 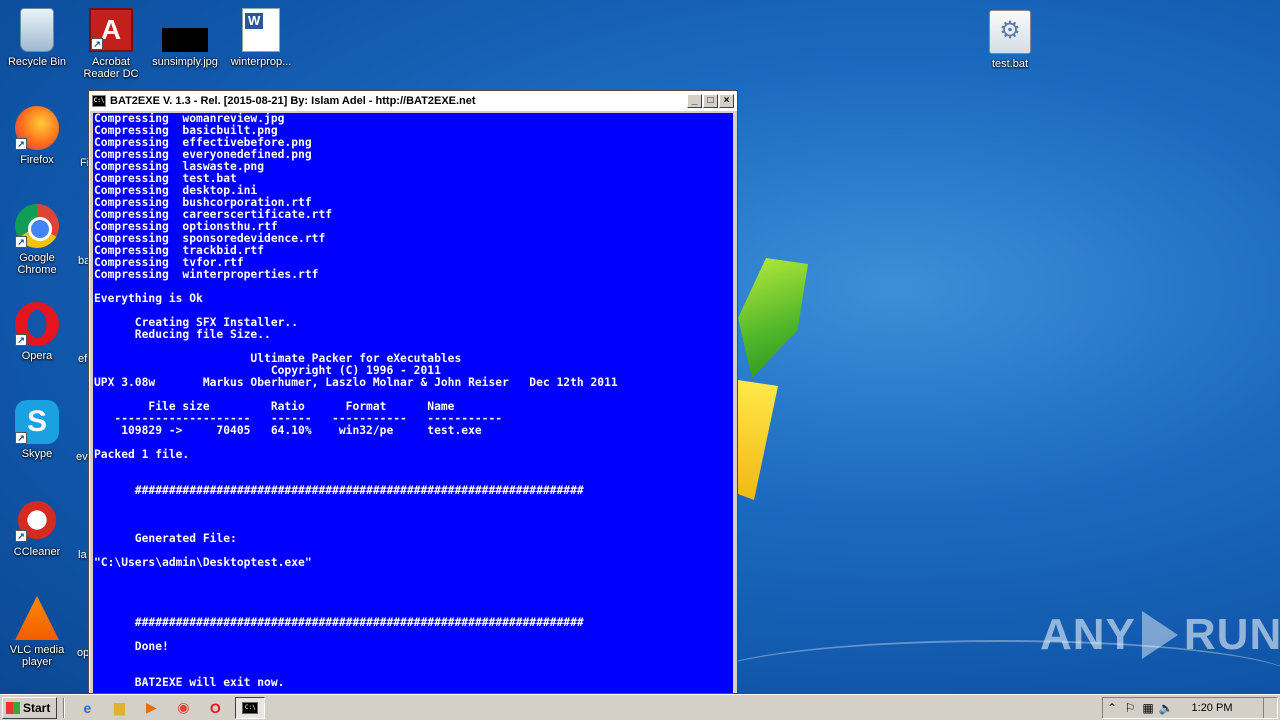 I want to click on desktop-icon-vlc: VLC media player, so click(x=37, y=632).